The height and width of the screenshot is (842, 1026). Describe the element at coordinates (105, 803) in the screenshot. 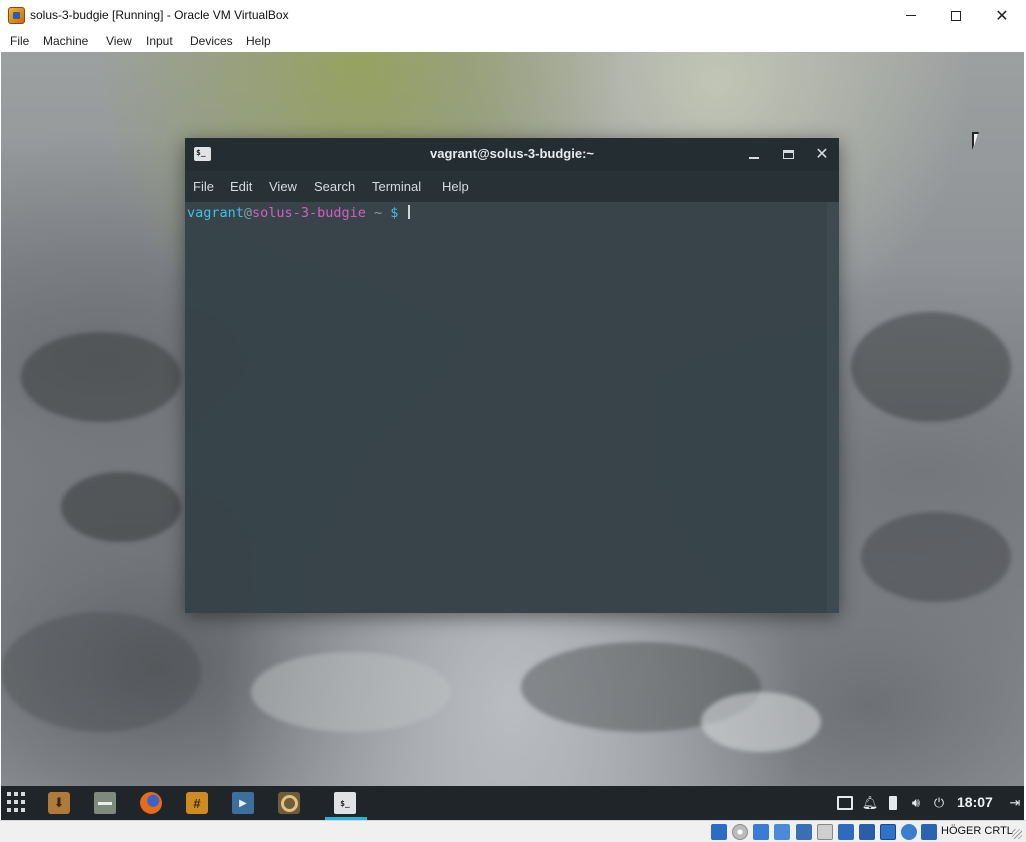

I see `files-icon` at that location.